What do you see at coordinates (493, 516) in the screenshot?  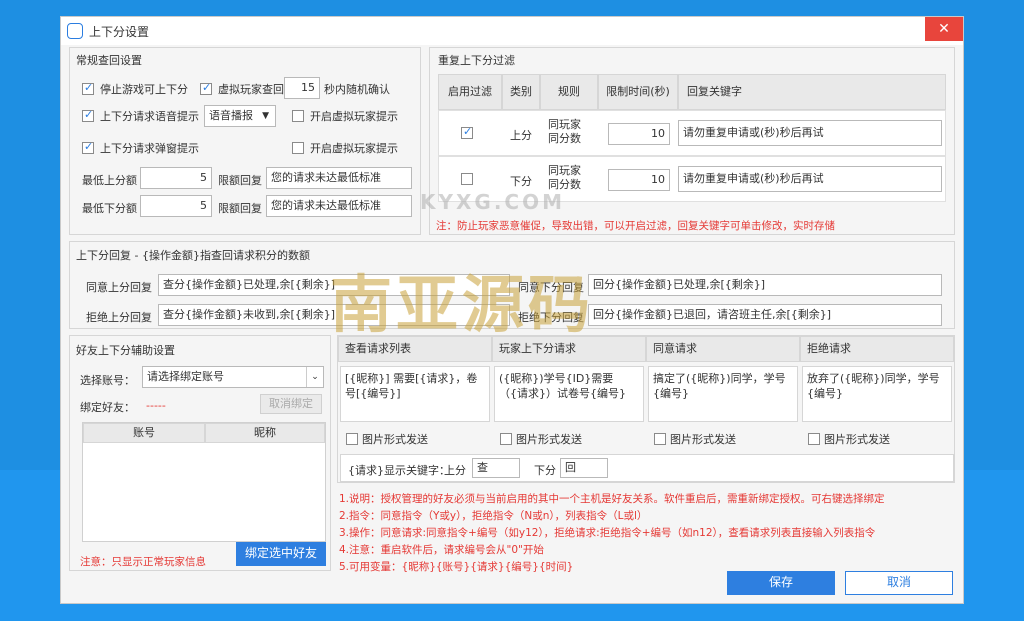 I see `note-2: 2.指令：同意指令（Y或y），拒绝指令（N或n），列表指令（L或l）` at bounding box center [493, 516].